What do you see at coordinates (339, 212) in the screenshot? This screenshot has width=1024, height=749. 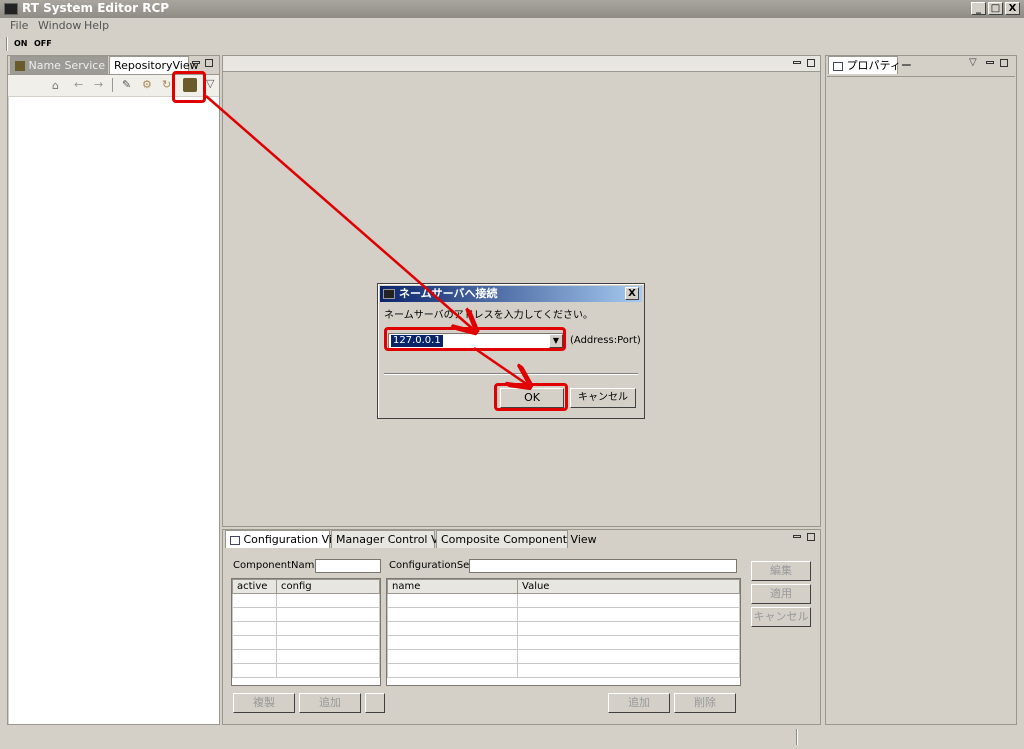 I see `arrow-to-address-field` at bounding box center [339, 212].